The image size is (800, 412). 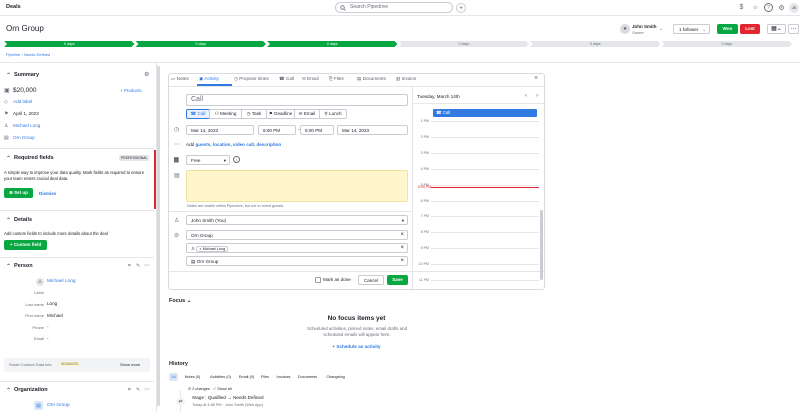 I want to click on quick-add-icon: +, so click(x=461, y=8).